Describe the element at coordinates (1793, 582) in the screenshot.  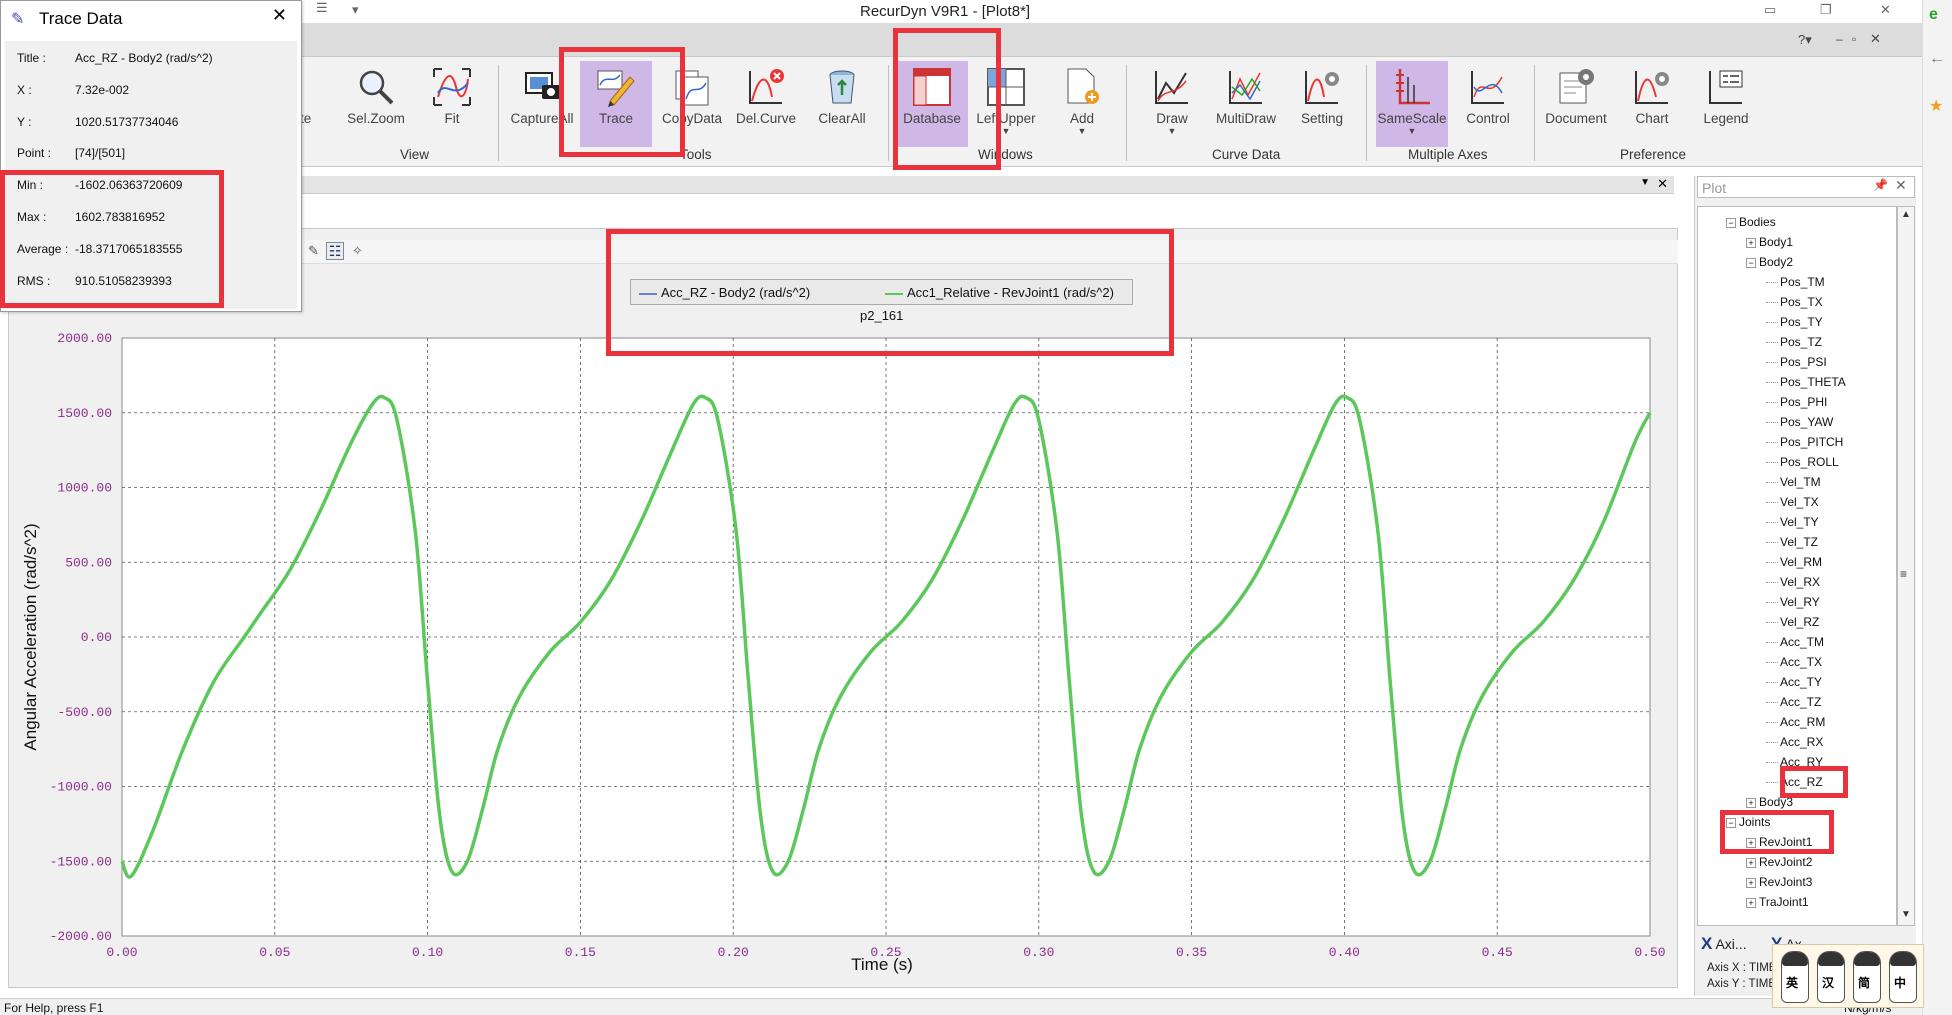
I see `tree-node: Vel_RX` at that location.